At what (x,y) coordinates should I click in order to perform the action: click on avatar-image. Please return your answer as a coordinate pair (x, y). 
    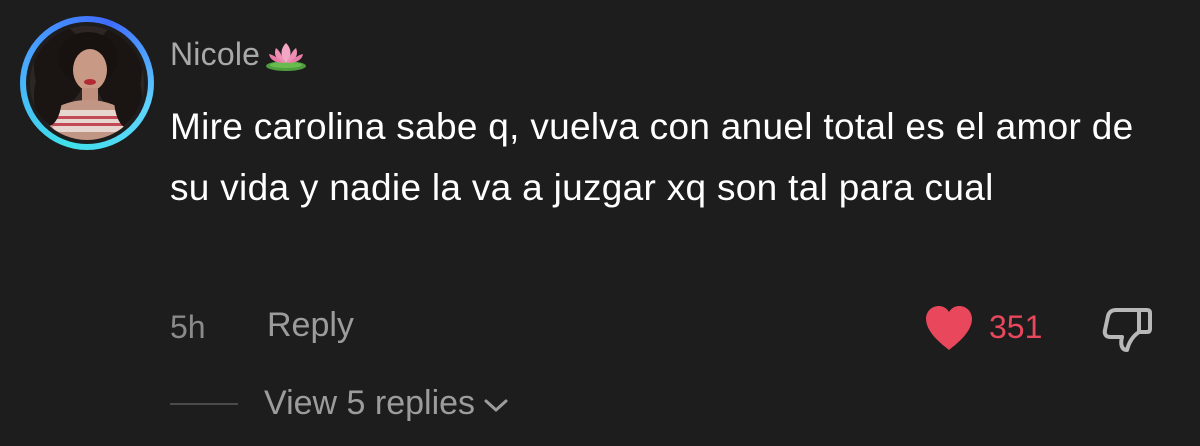
    Looking at the image, I should click on (87, 83).